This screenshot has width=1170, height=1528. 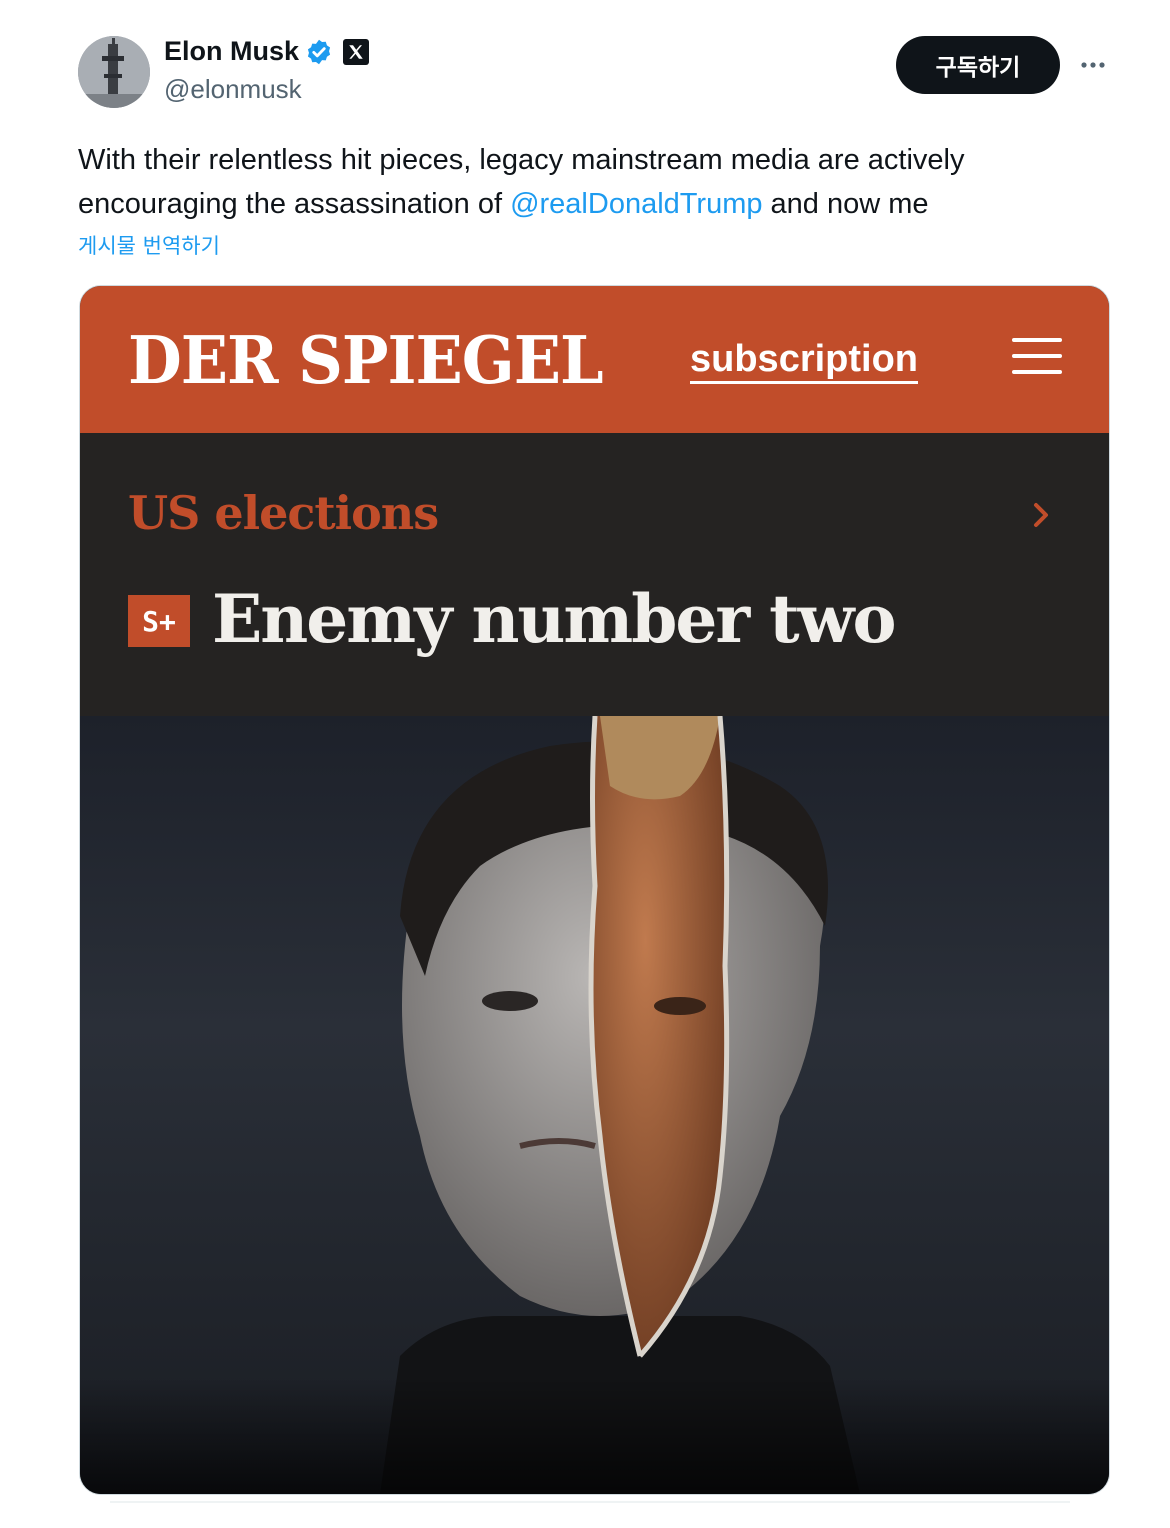 What do you see at coordinates (159, 621) in the screenshot?
I see `spiegel-plus-badge: S+` at bounding box center [159, 621].